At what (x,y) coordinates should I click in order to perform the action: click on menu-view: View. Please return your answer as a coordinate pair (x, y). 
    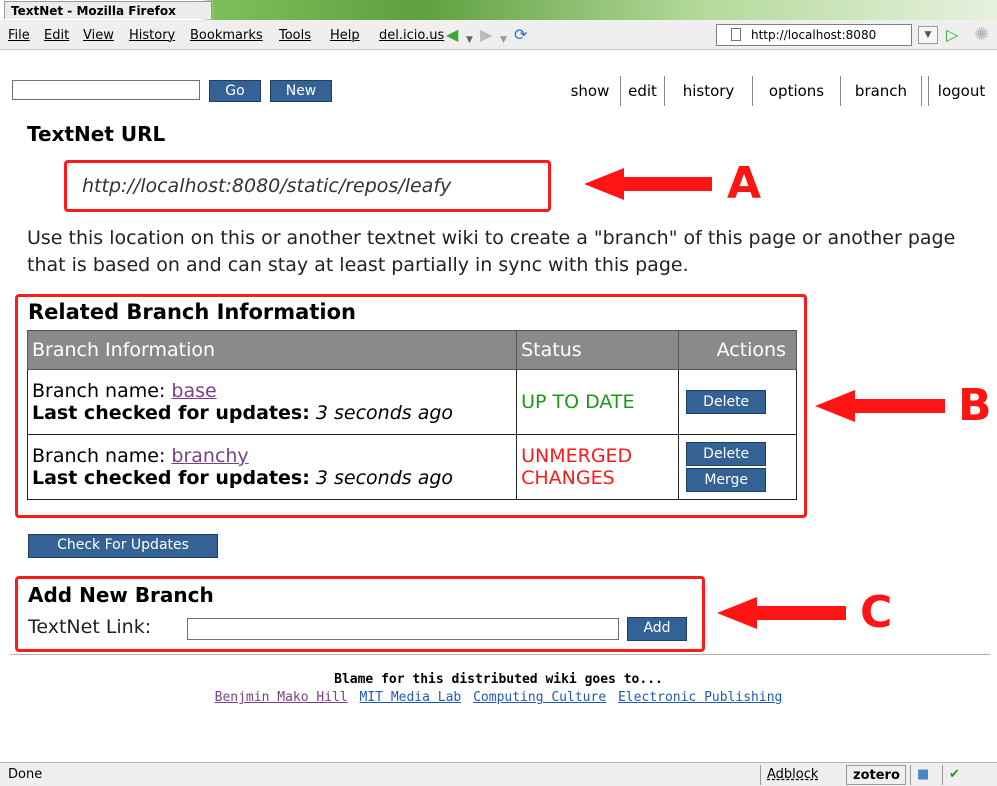
    Looking at the image, I should click on (98, 36).